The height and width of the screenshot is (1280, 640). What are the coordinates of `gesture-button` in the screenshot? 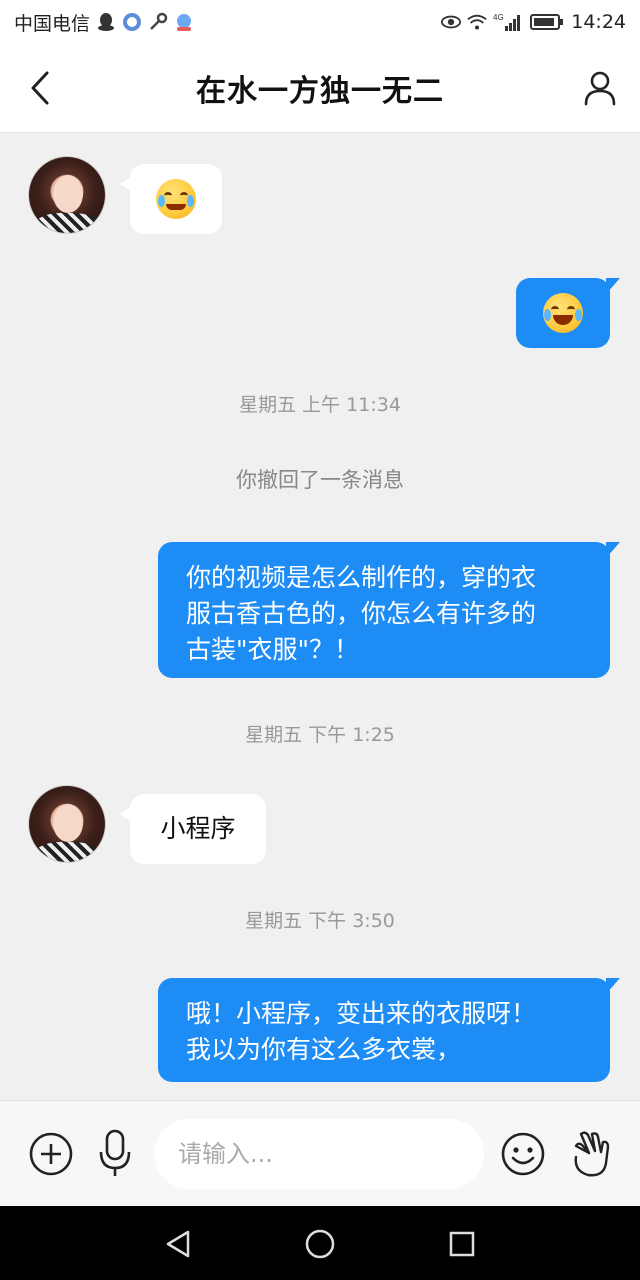 It's located at (591, 1153).